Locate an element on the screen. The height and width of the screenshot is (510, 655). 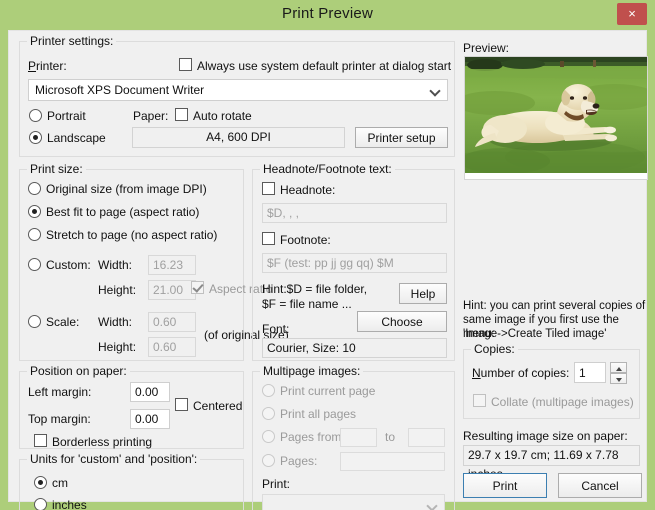
printer-combo: Microsoft XPS Document Writer is located at coordinates (238, 90).